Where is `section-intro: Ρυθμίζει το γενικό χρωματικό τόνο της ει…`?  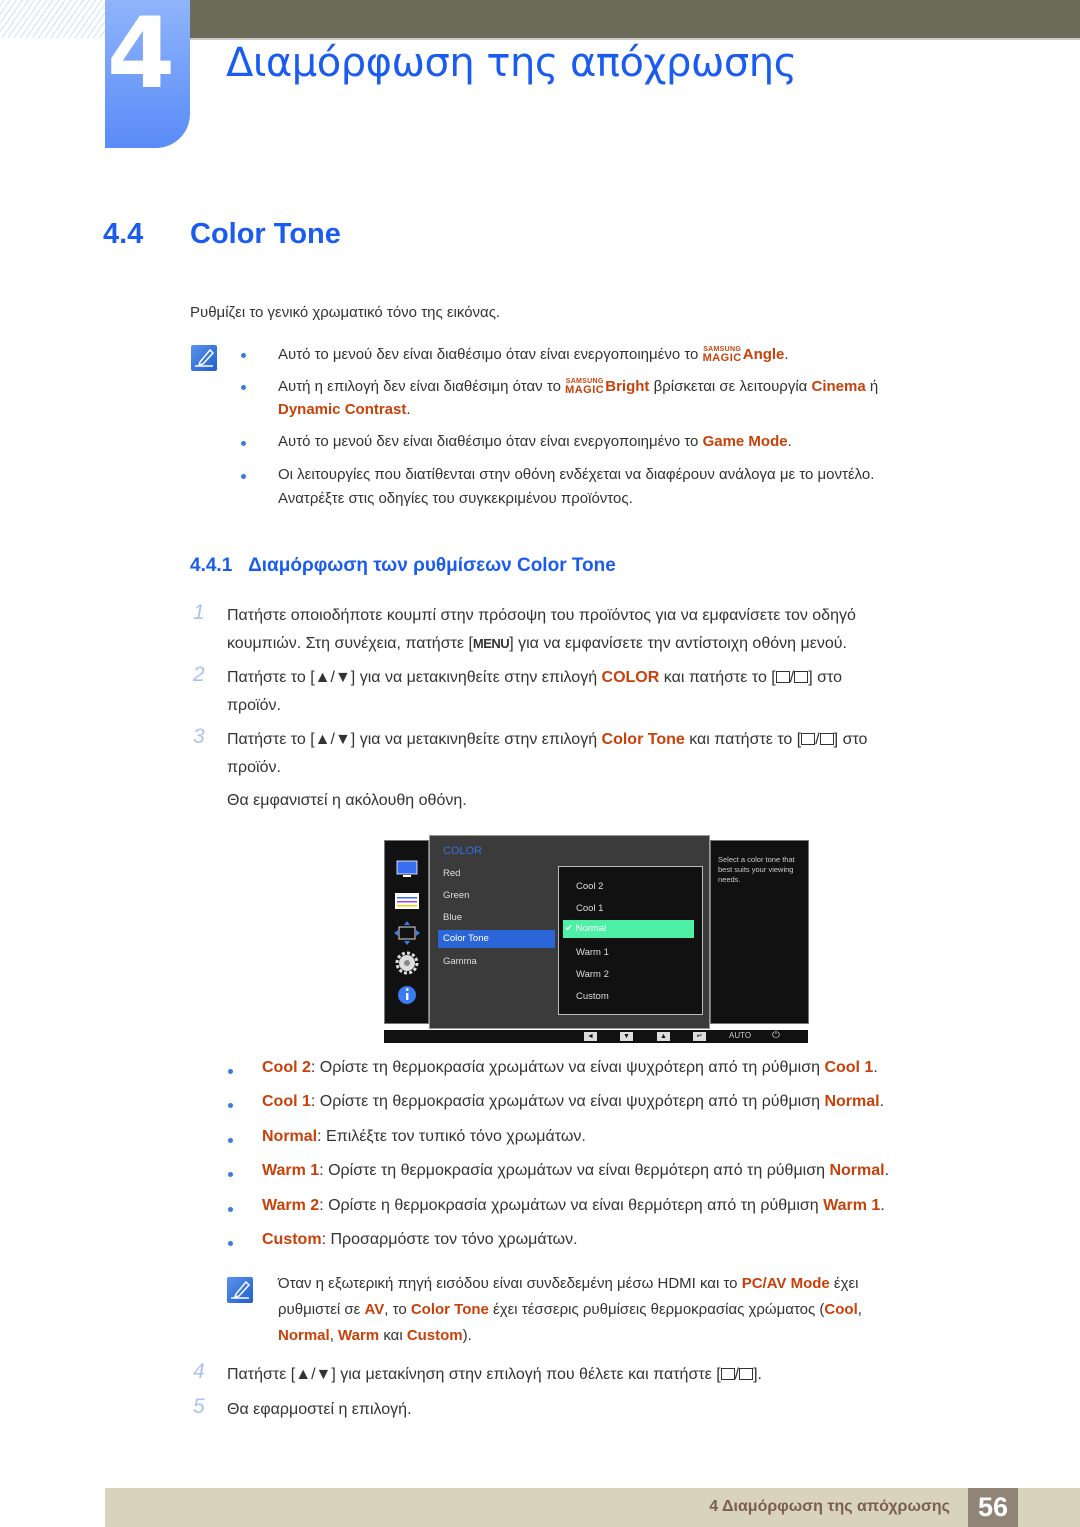 section-intro: Ρυθμίζει το γενικό χρωματικό τόνο της ει… is located at coordinates (345, 312).